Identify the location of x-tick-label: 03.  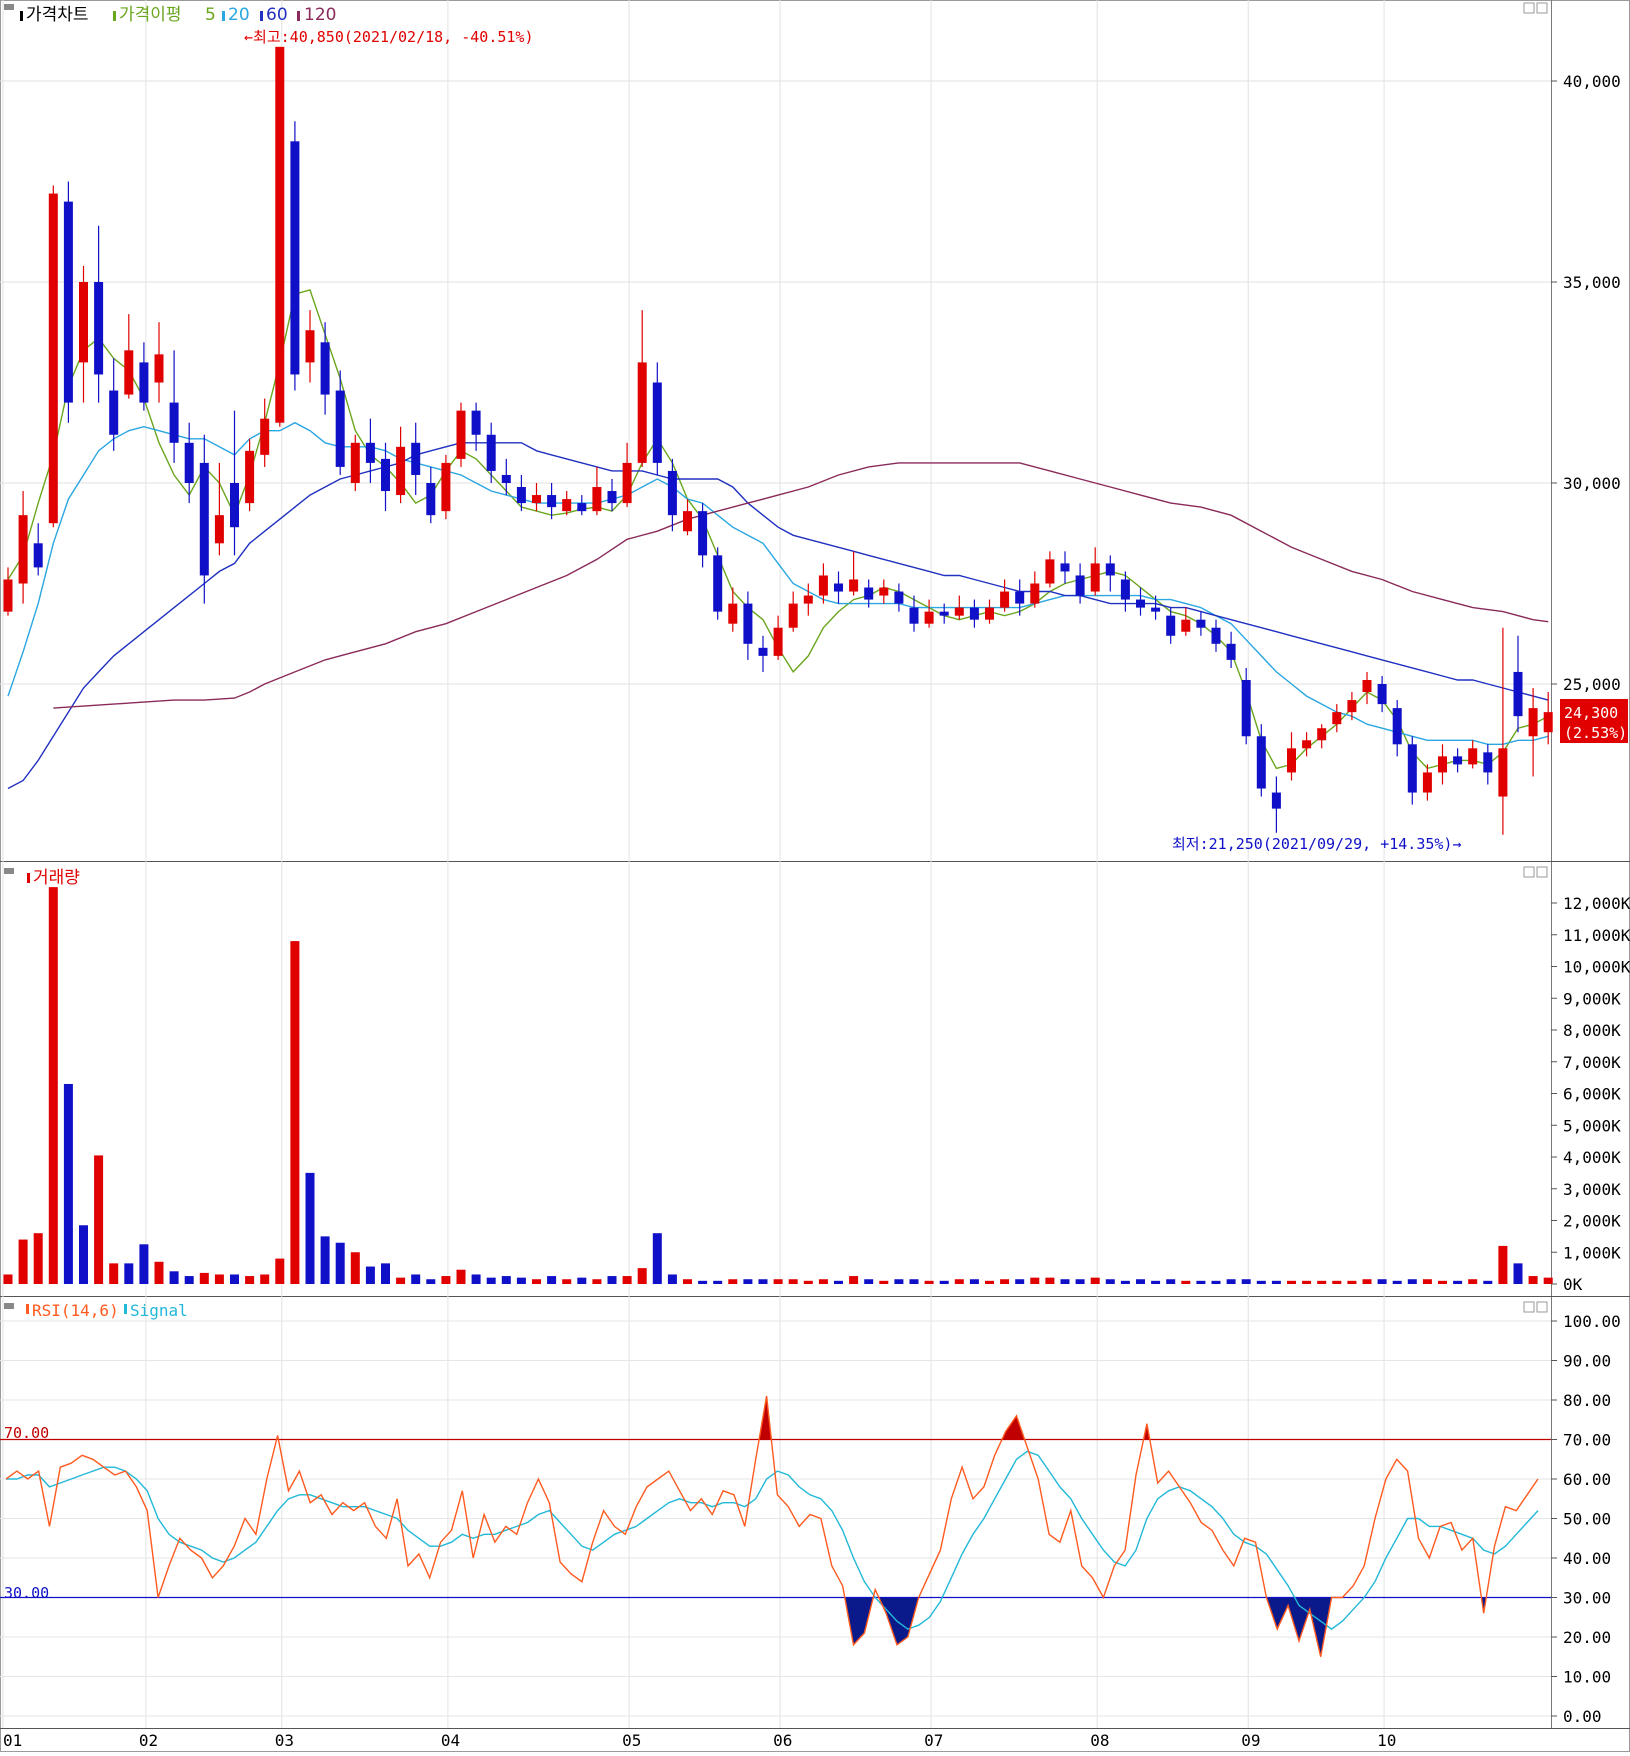
(284, 1740).